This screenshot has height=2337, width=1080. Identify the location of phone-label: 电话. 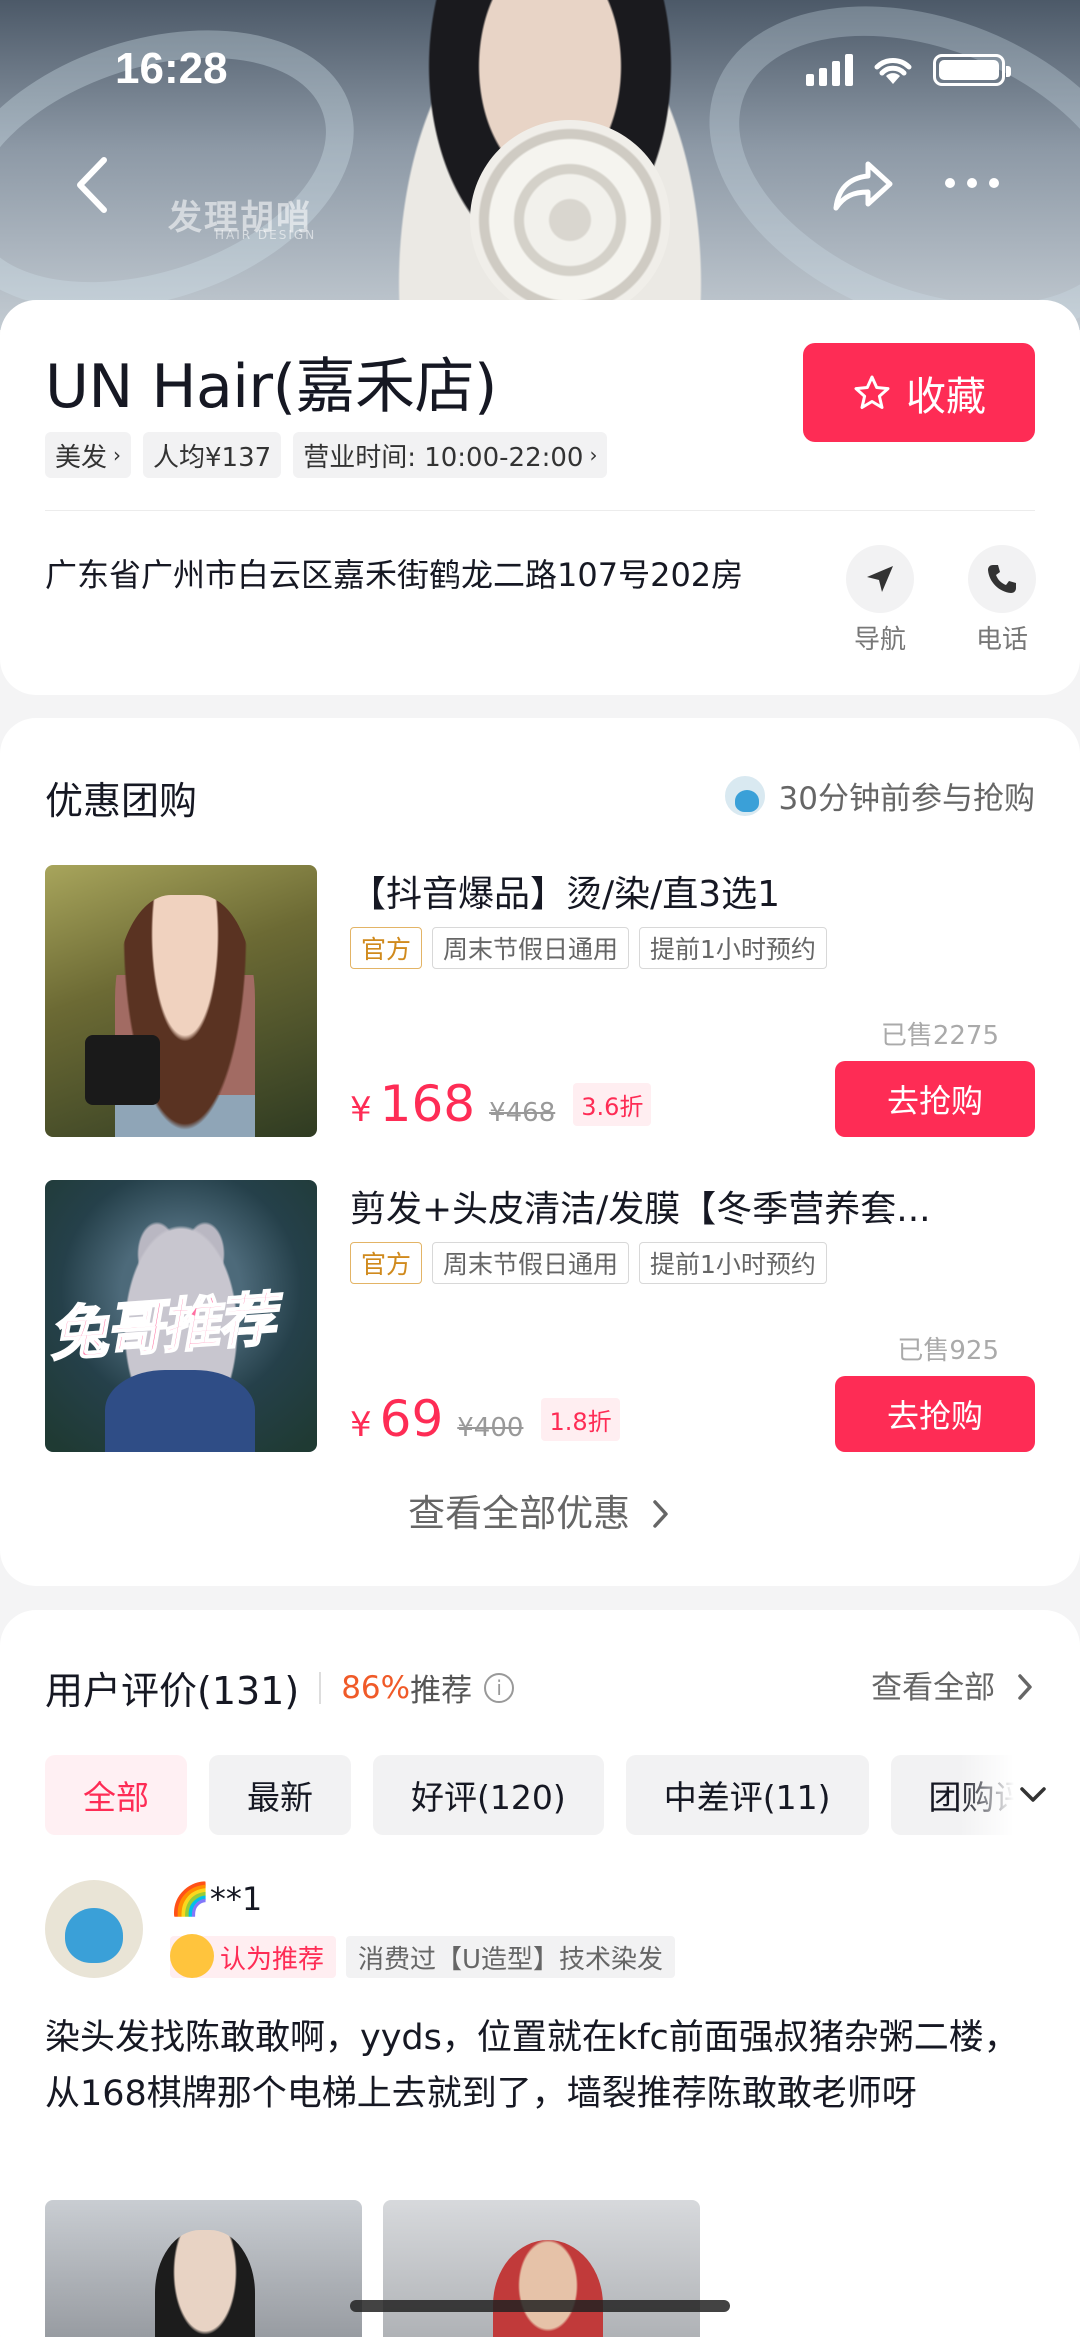
(1001, 640).